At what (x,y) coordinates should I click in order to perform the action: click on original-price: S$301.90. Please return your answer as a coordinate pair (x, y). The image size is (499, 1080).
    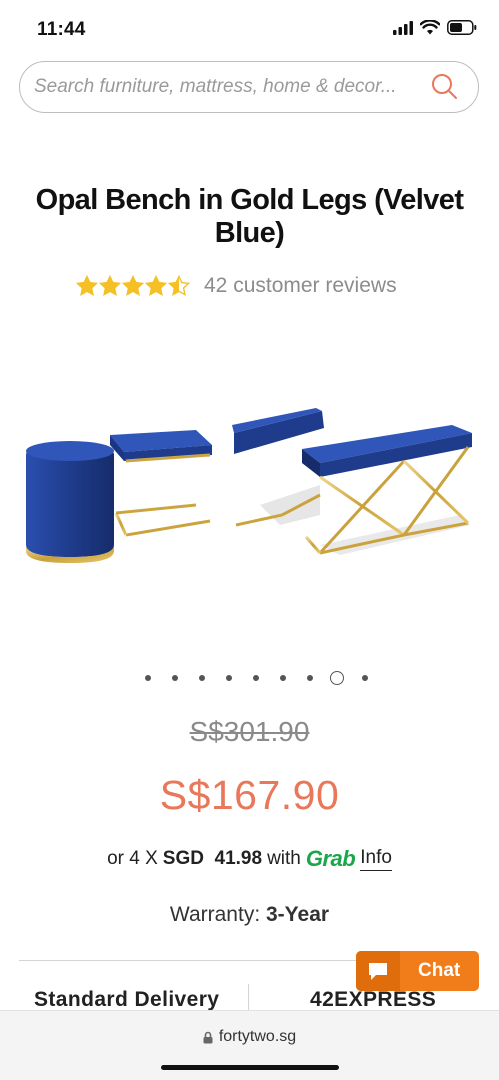
    Looking at the image, I should click on (249, 731).